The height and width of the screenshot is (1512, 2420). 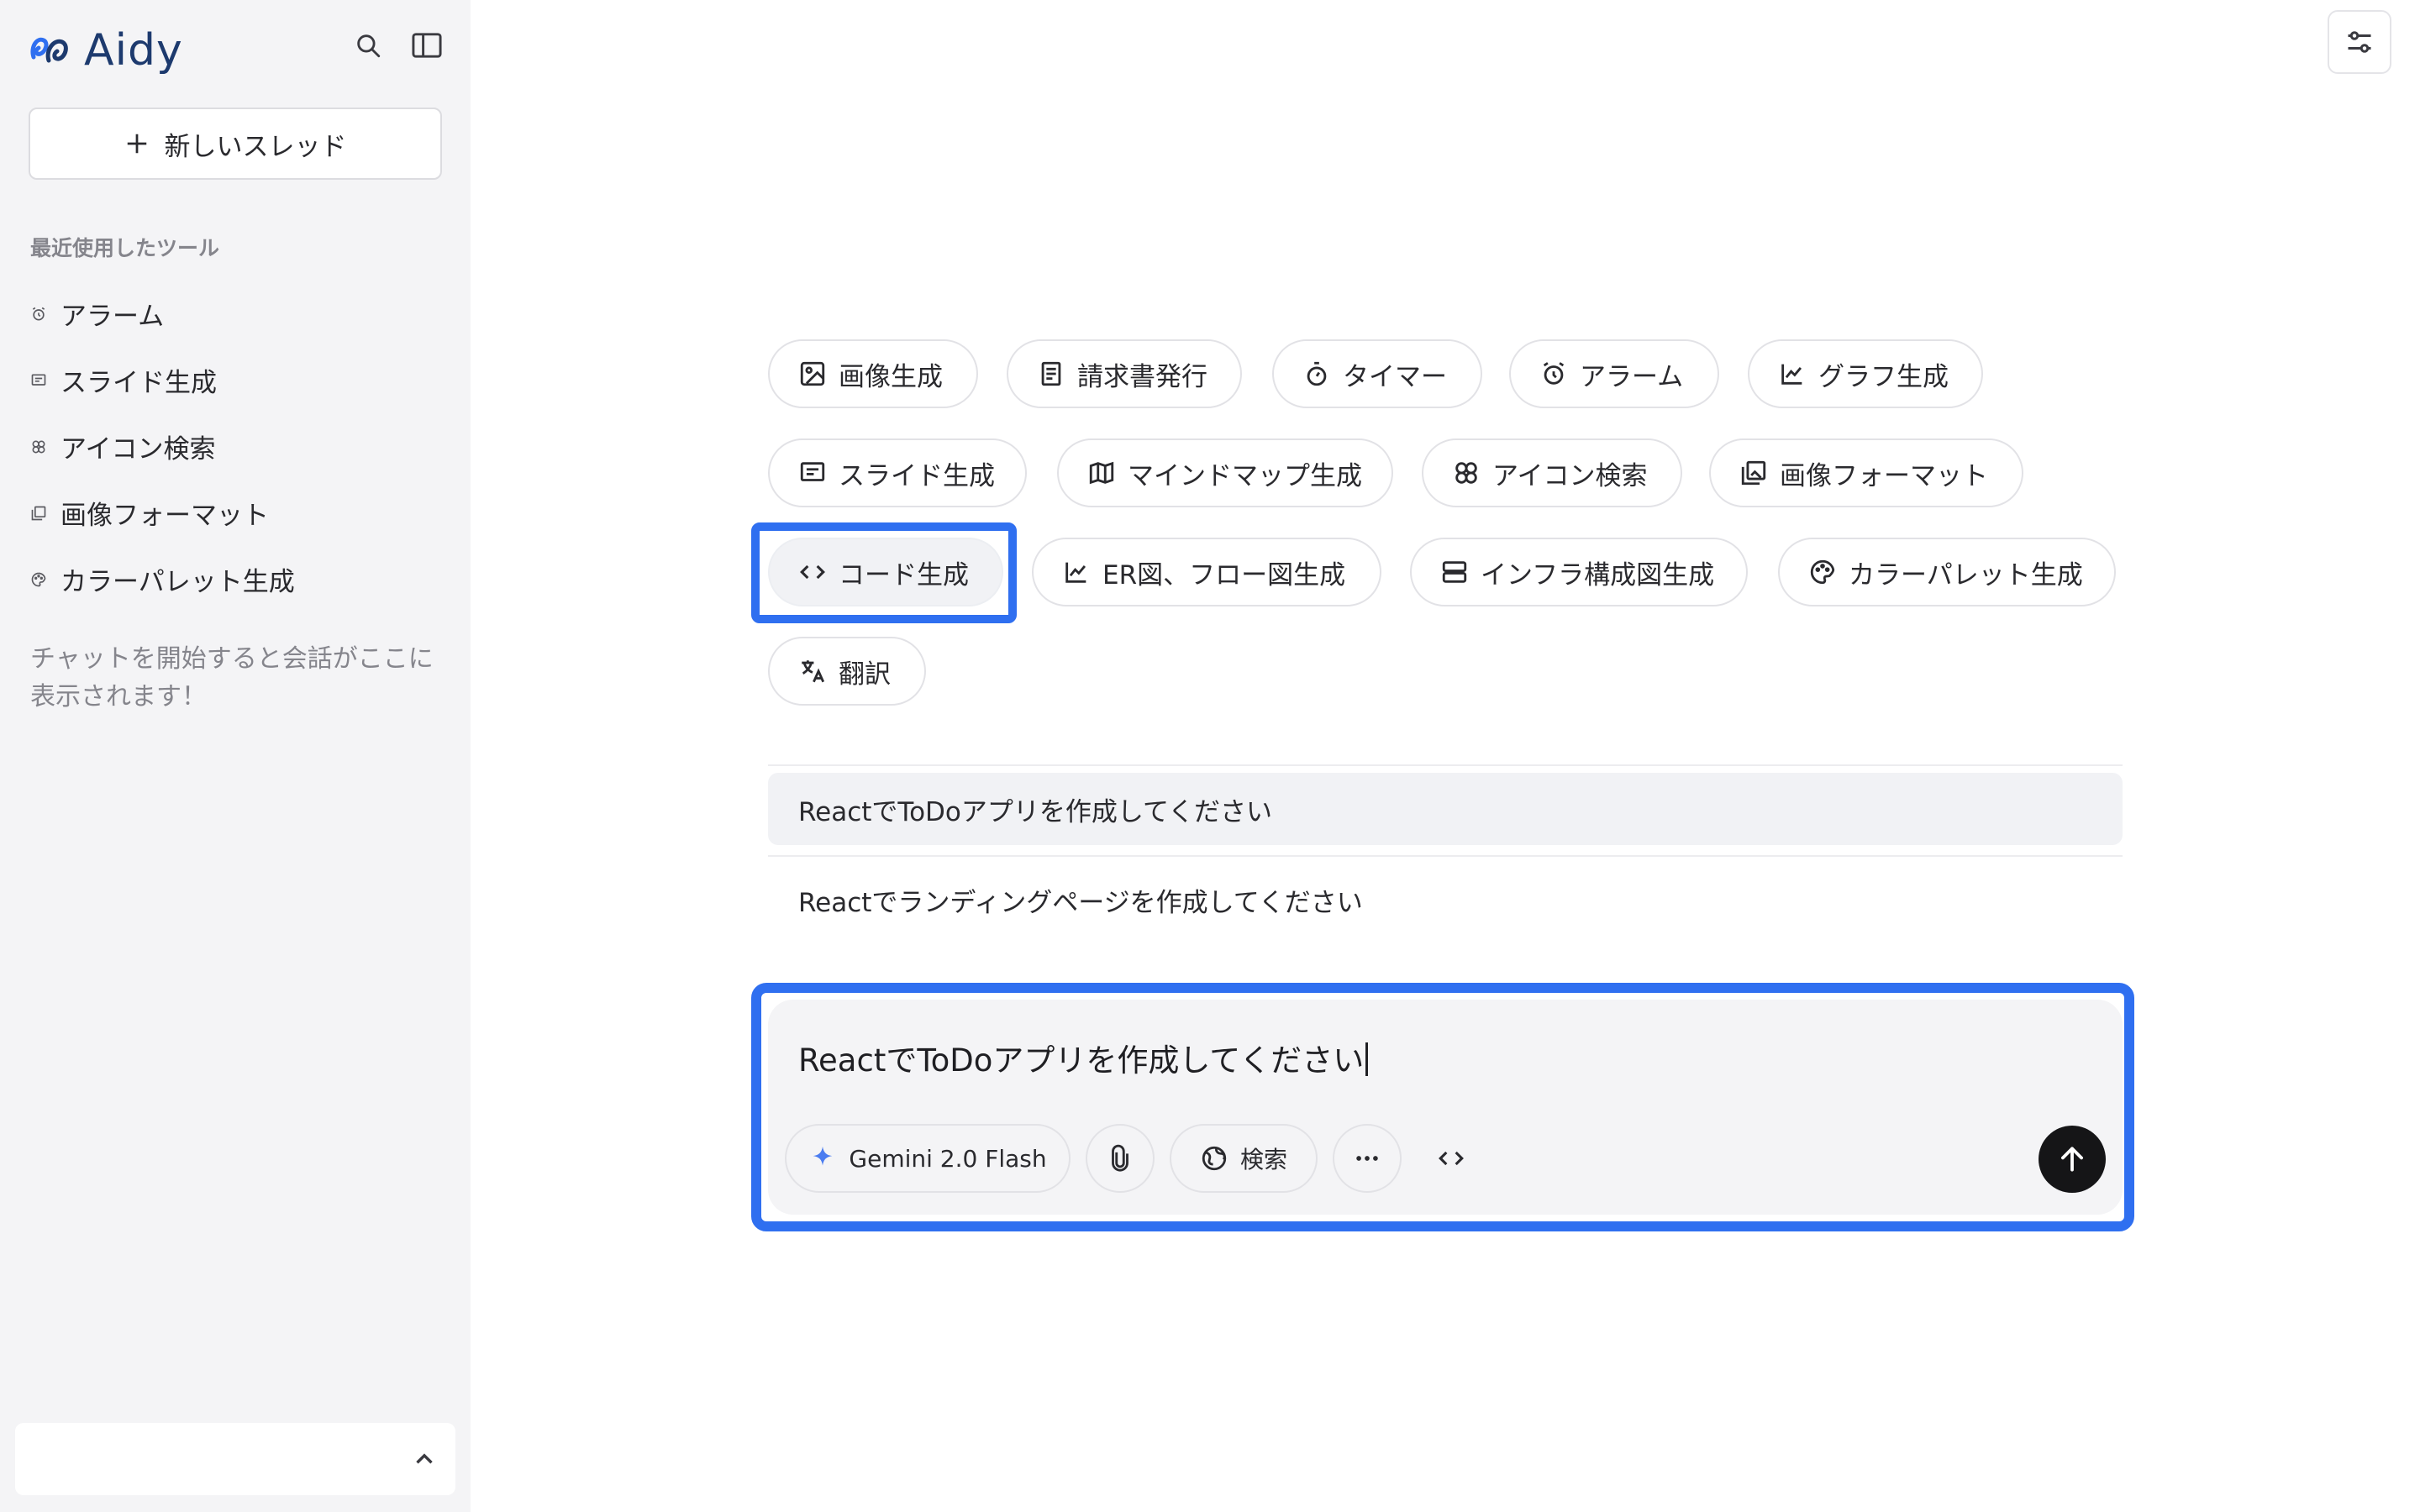 I want to click on plus-icon, so click(x=136, y=144).